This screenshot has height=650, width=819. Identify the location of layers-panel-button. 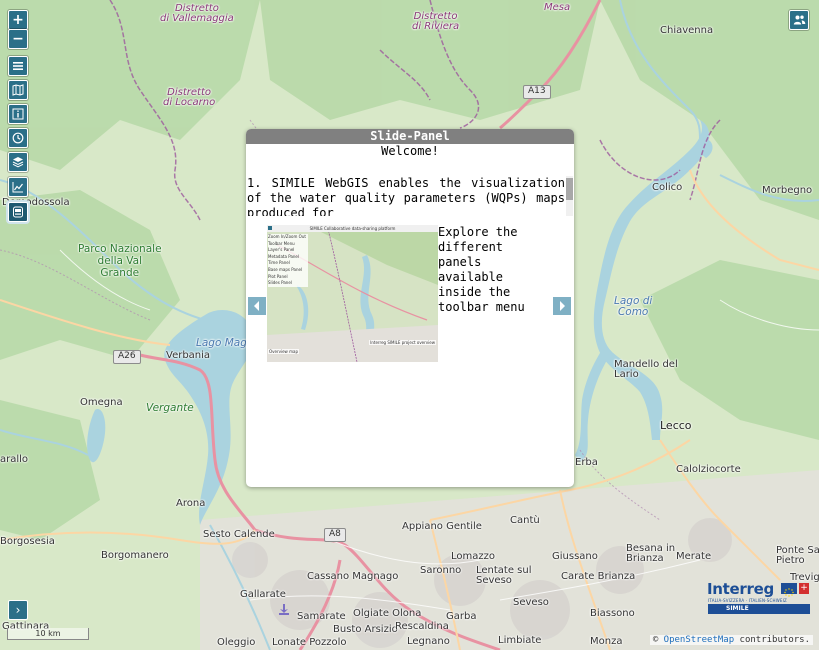
(18, 162).